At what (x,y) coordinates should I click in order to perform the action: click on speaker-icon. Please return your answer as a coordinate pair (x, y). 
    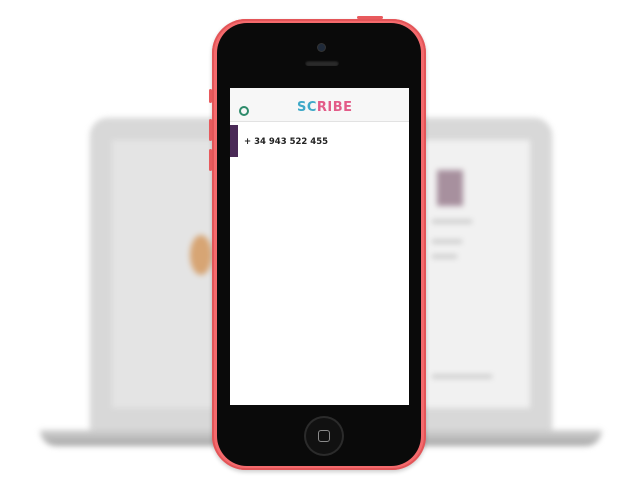
    Looking at the image, I should click on (322, 63).